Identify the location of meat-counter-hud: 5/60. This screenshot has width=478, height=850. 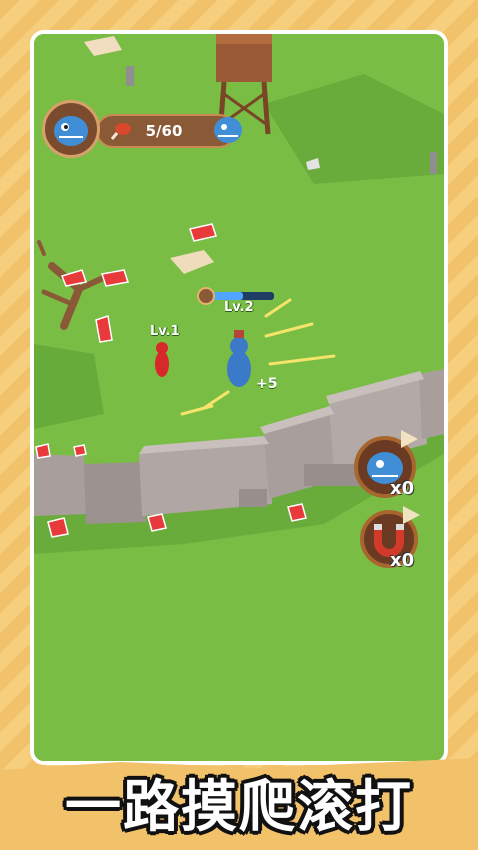
(142, 132).